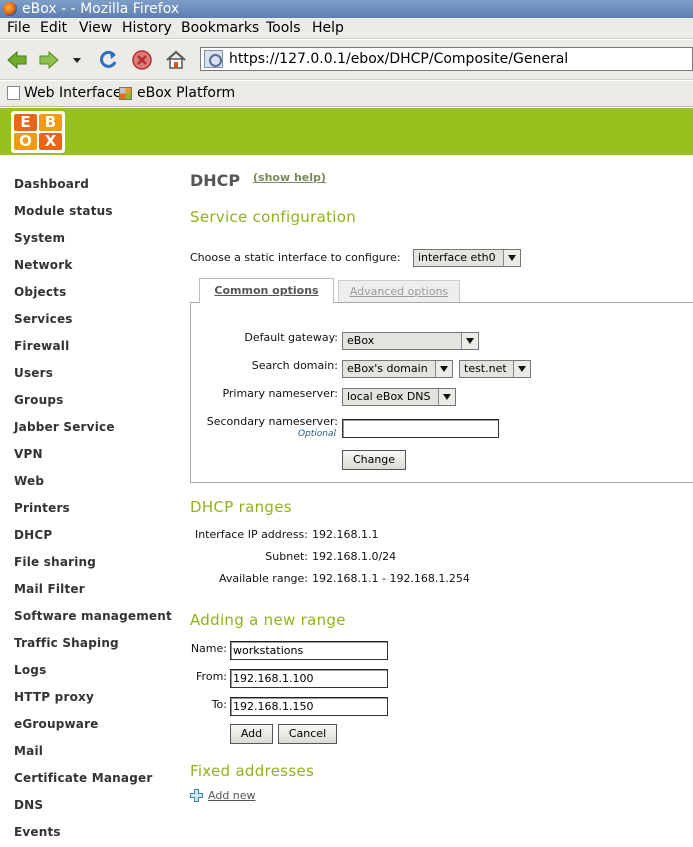 Image resolution: width=693 pixels, height=847 pixels. What do you see at coordinates (56, 724) in the screenshot?
I see `sidebar-item-egroupware: eGroupware` at bounding box center [56, 724].